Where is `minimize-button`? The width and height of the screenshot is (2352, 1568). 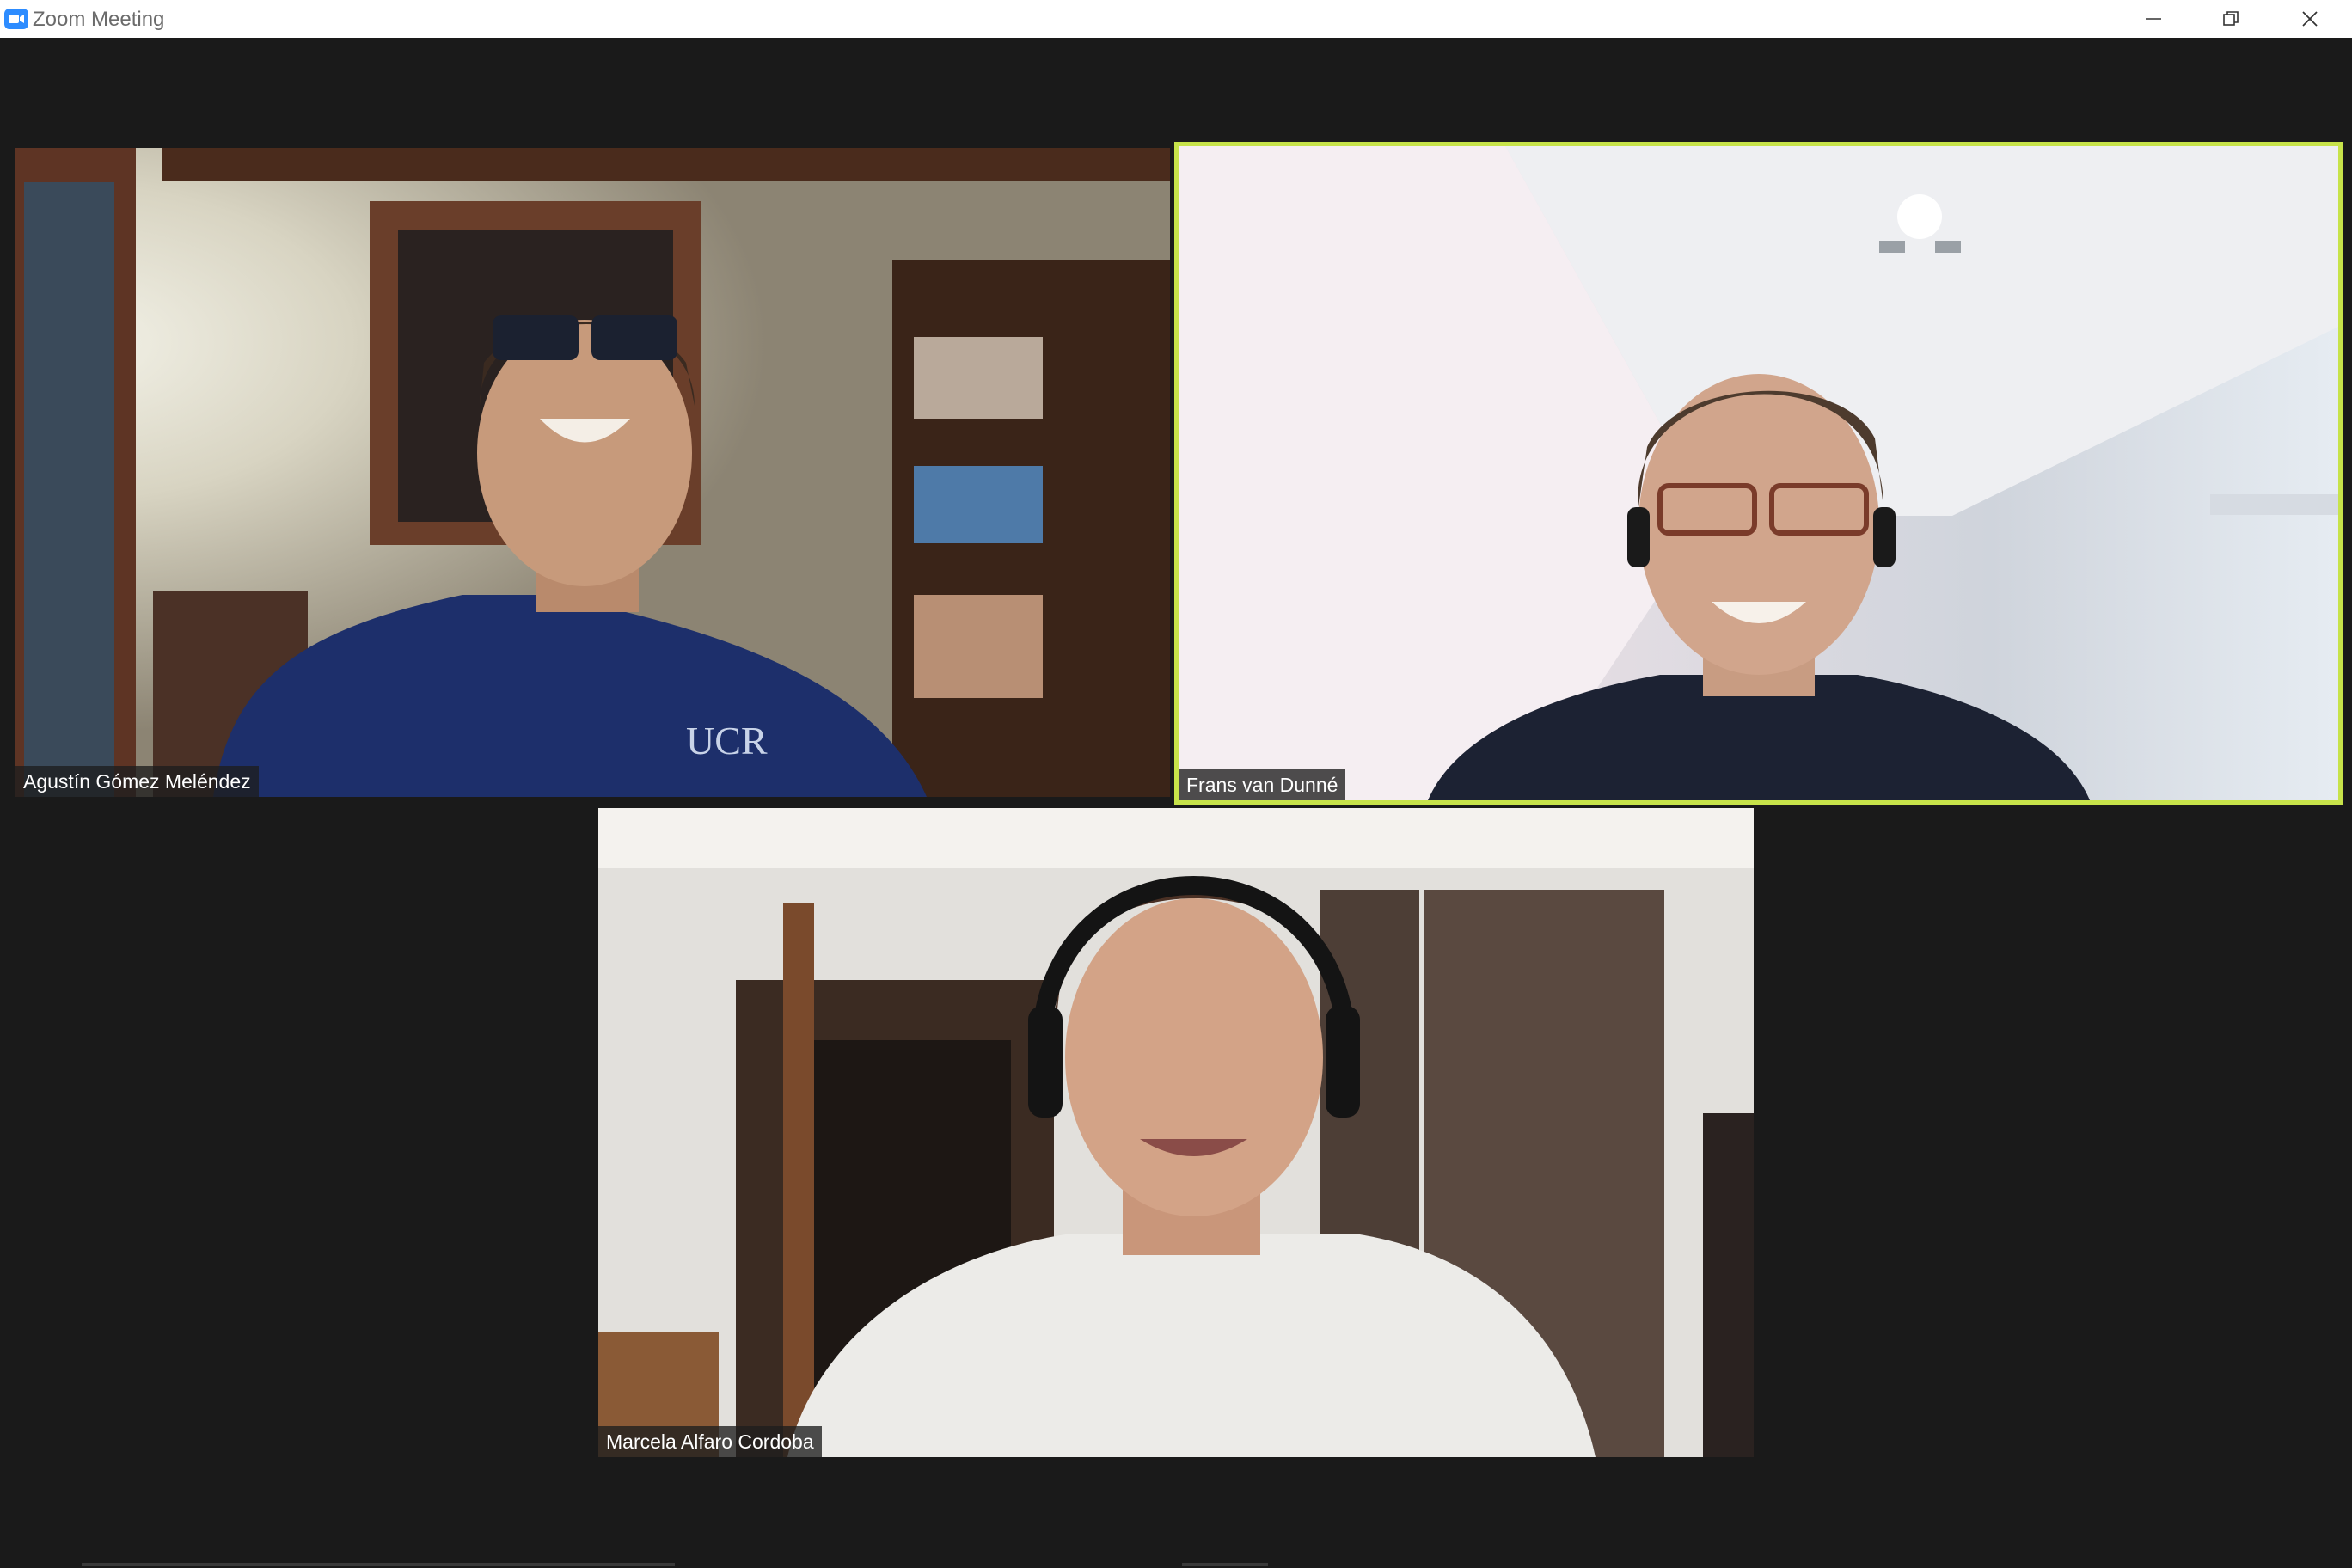 minimize-button is located at coordinates (2153, 19).